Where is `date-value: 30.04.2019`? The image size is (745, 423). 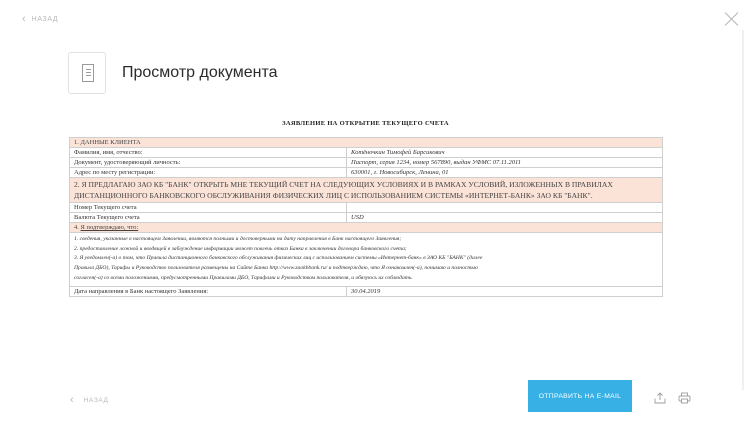 date-value: 30.04.2019 is located at coordinates (504, 291).